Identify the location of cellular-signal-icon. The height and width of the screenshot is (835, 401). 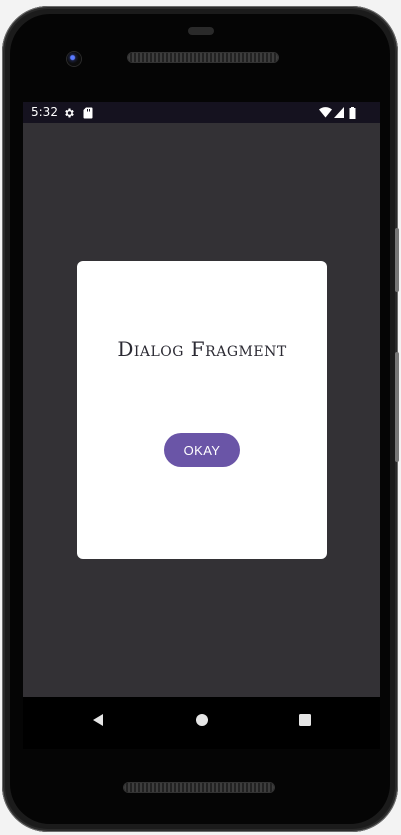
(339, 112).